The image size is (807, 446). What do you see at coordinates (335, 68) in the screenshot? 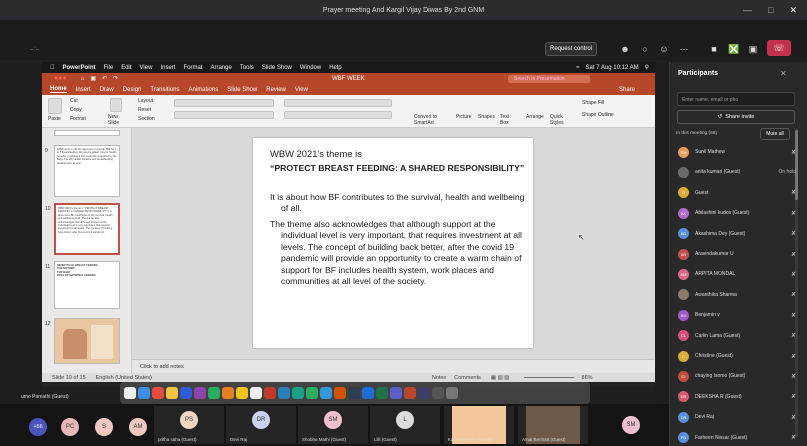
I see `menu-help: Help` at bounding box center [335, 68].